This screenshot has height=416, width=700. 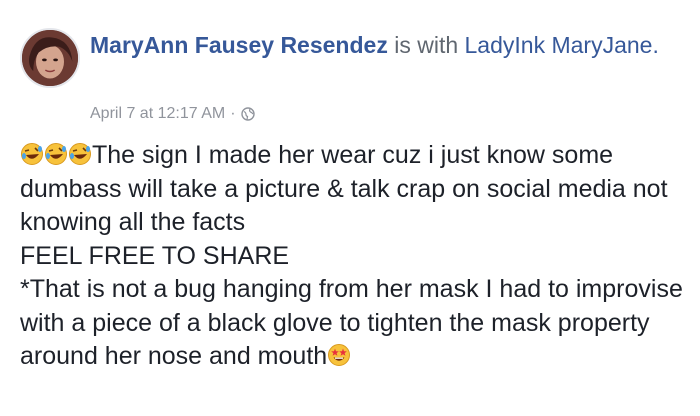 I want to click on post-line-2: FEEL FREE TO SHARE, so click(x=352, y=257).